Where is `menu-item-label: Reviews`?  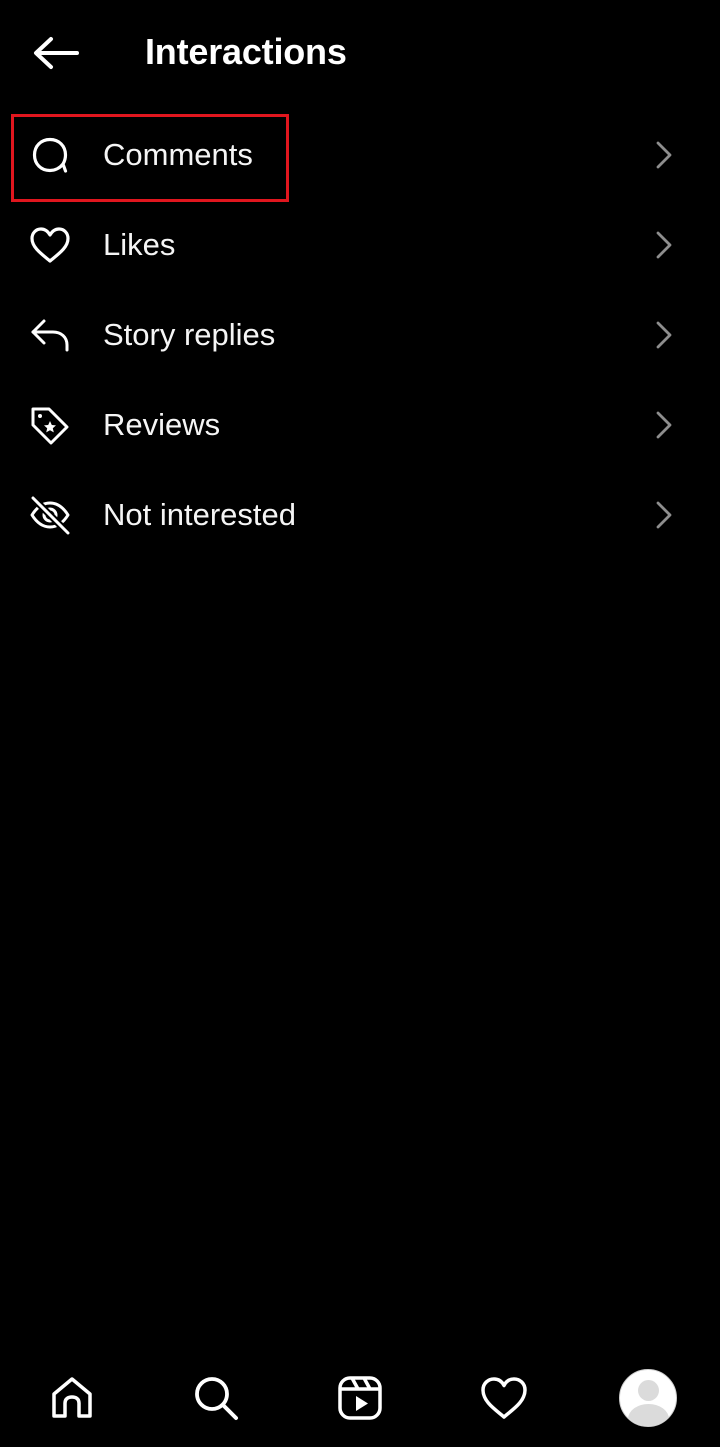 menu-item-label: Reviews is located at coordinates (162, 424).